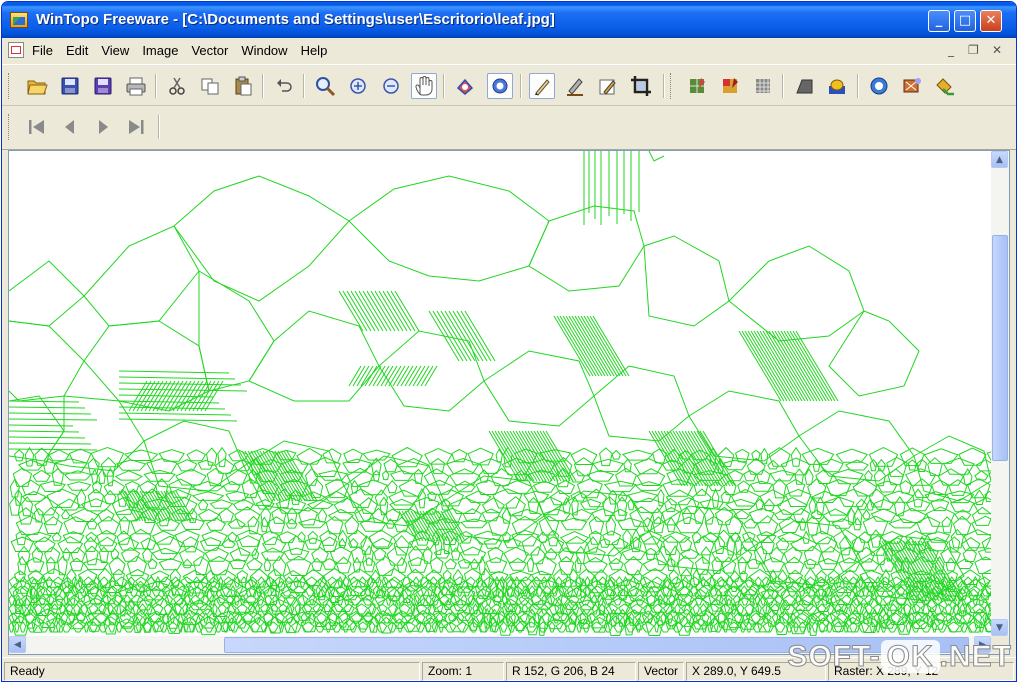 Image resolution: width=1020 pixels, height=685 pixels. What do you see at coordinates (70, 86) in the screenshot?
I see `save-icon` at bounding box center [70, 86].